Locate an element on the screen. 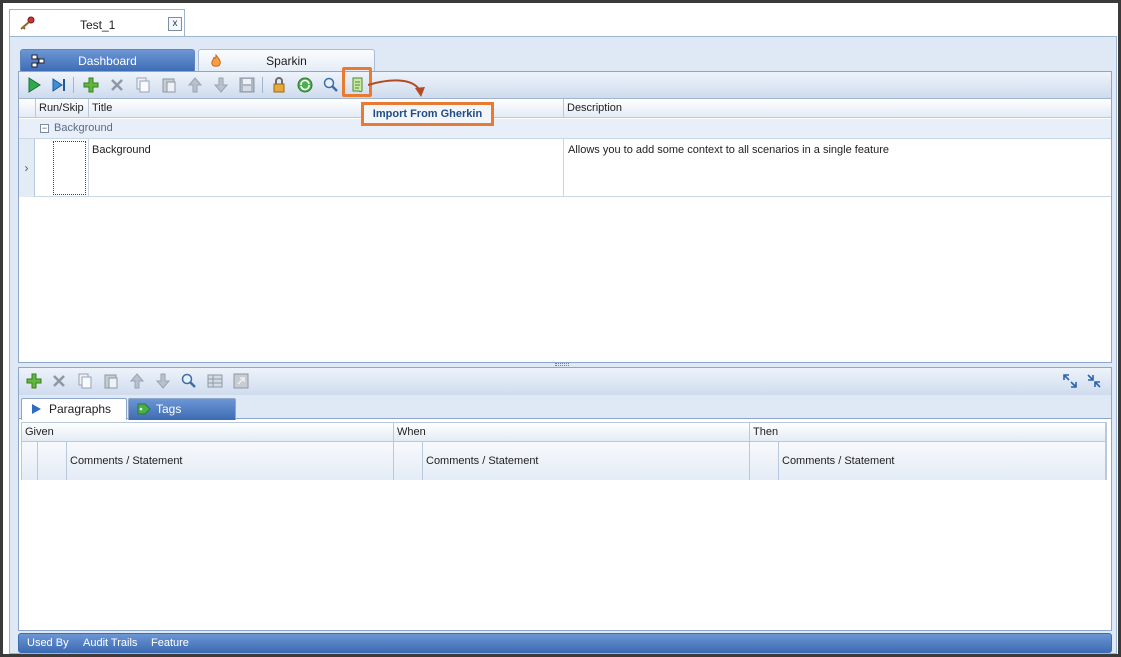 Image resolution: width=1121 pixels, height=657 pixels. given-comments-statement: Comments / Statement is located at coordinates (230, 461).